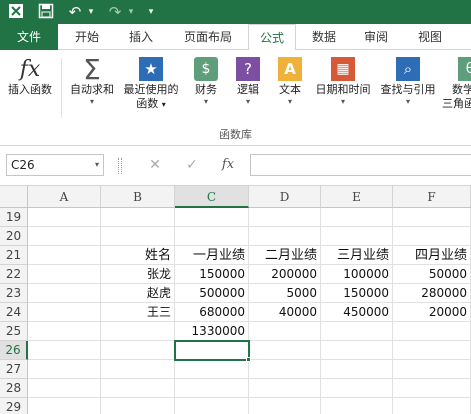  Describe the element at coordinates (64, 350) in the screenshot. I see `cell-a26` at that location.